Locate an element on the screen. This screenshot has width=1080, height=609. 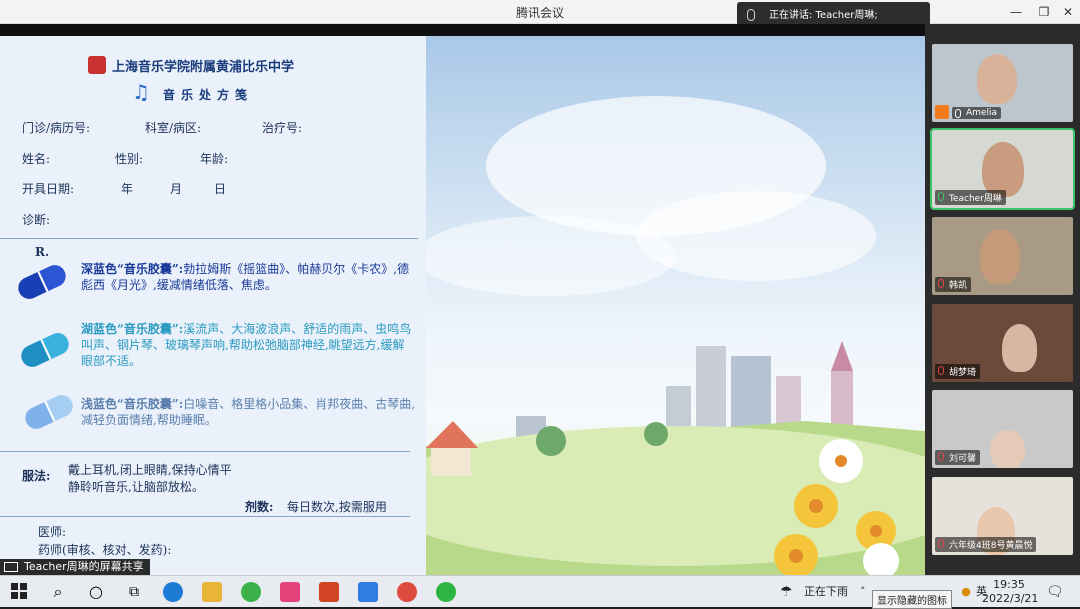
dosage-text: 每日数次,按需服用 is located at coordinates (337, 507).